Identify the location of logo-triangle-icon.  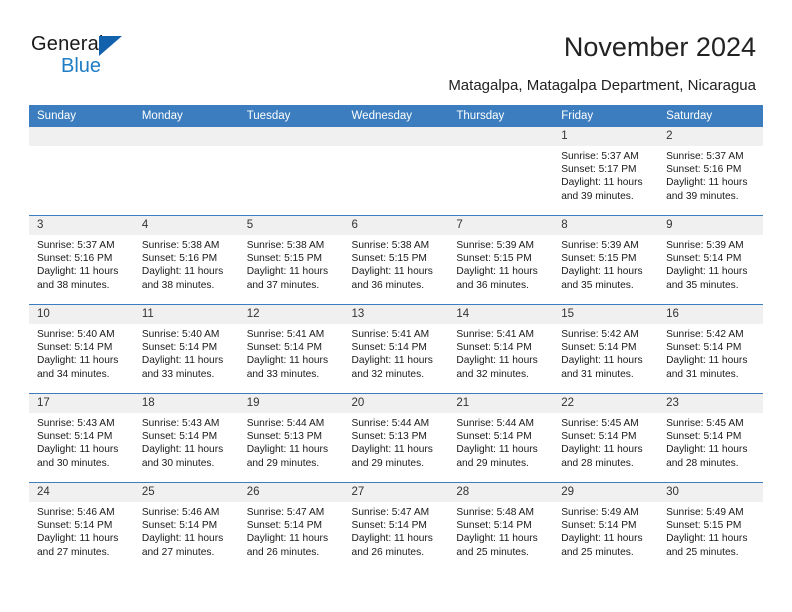
(110, 46).